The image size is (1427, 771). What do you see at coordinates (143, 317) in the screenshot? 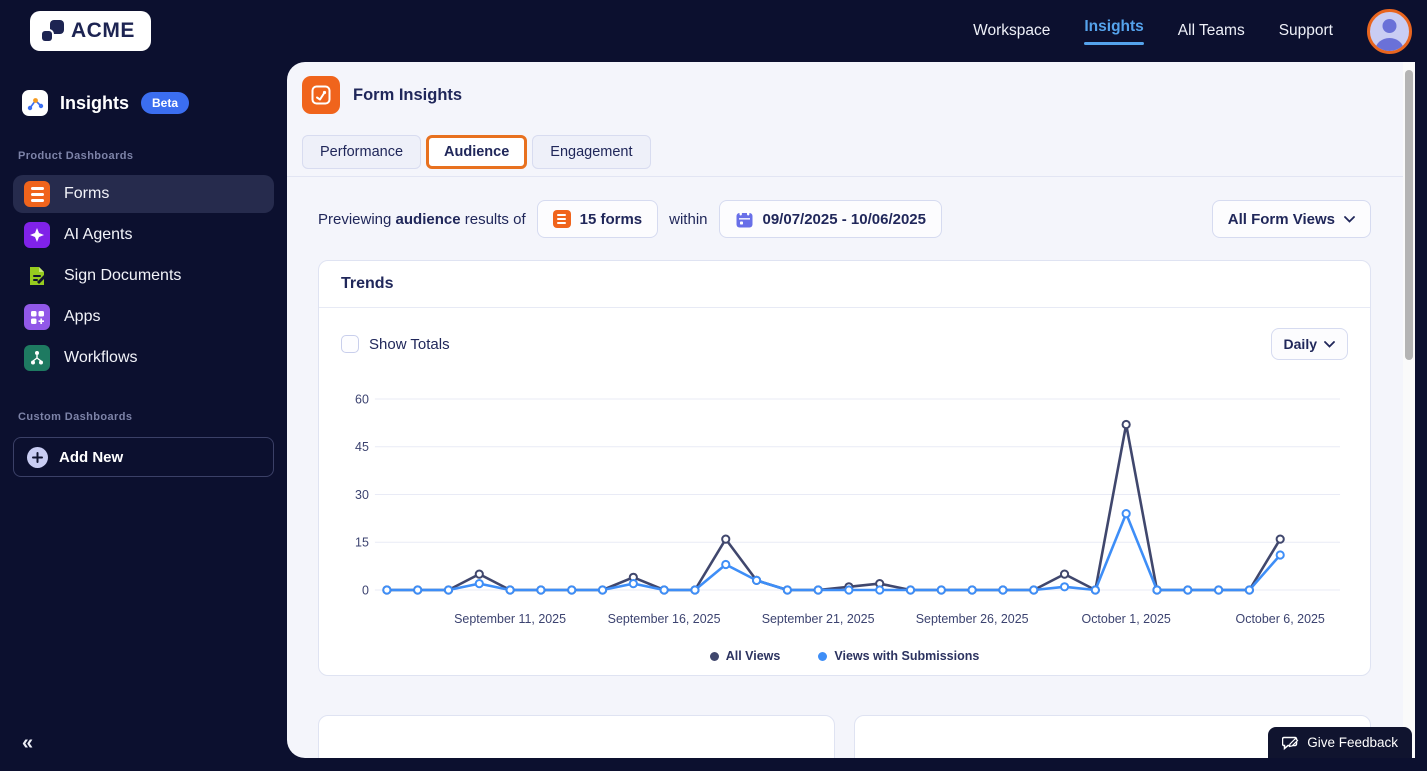
I see `sidebar-item-apps: Apps` at bounding box center [143, 317].